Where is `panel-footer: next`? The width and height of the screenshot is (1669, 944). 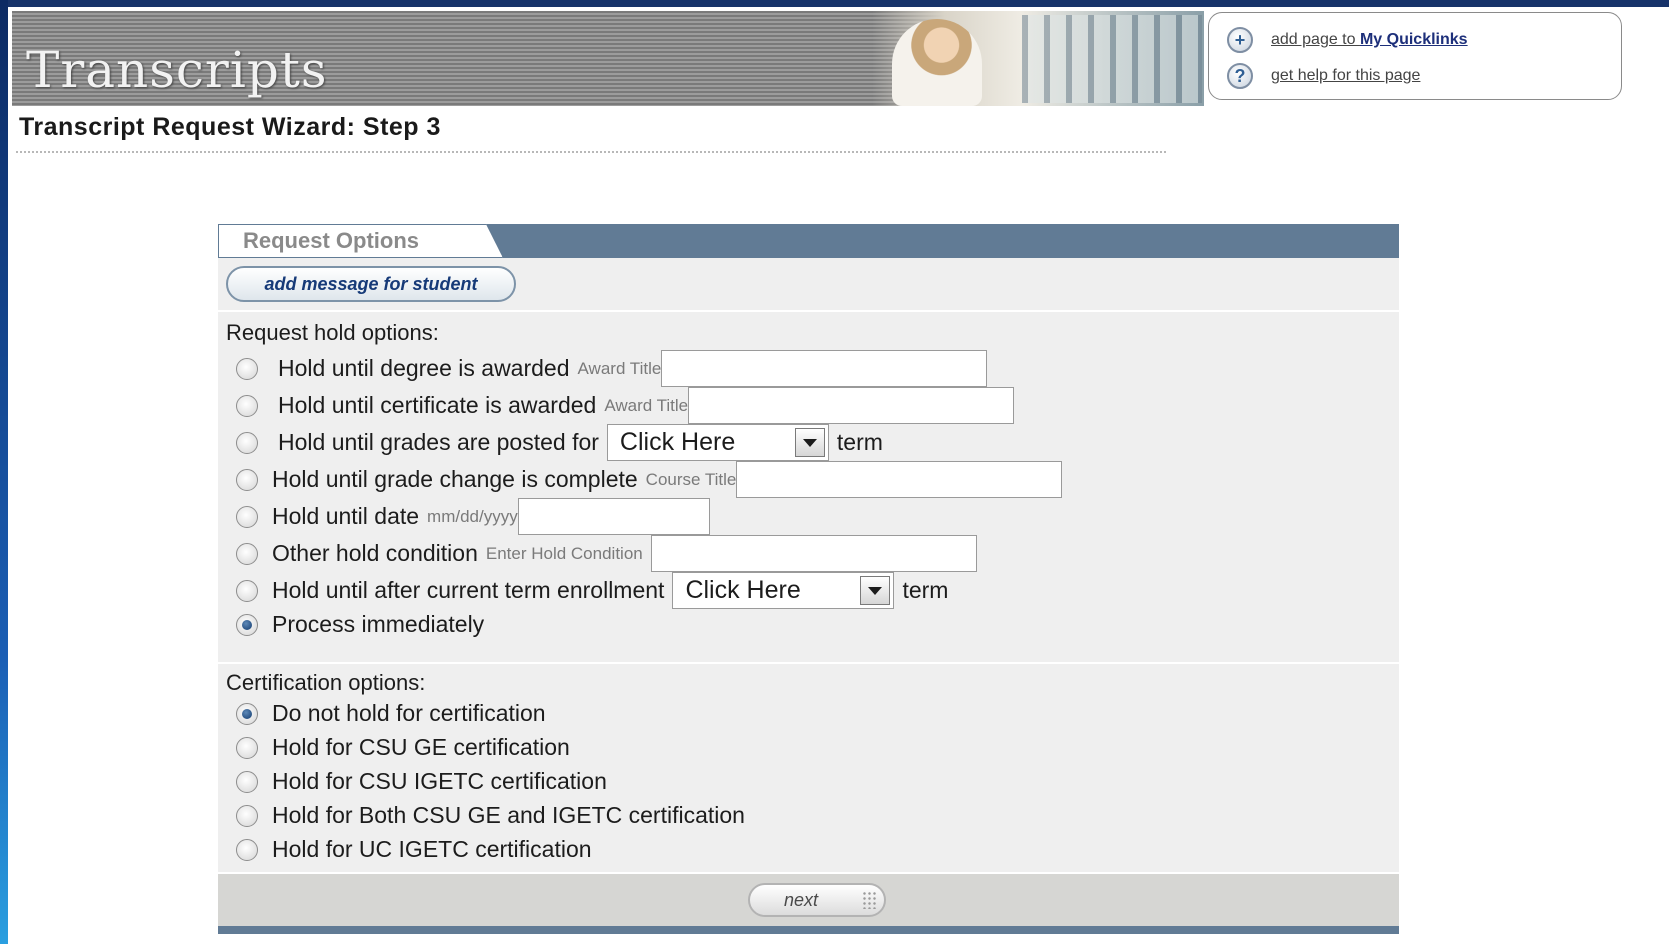 panel-footer: next is located at coordinates (808, 904).